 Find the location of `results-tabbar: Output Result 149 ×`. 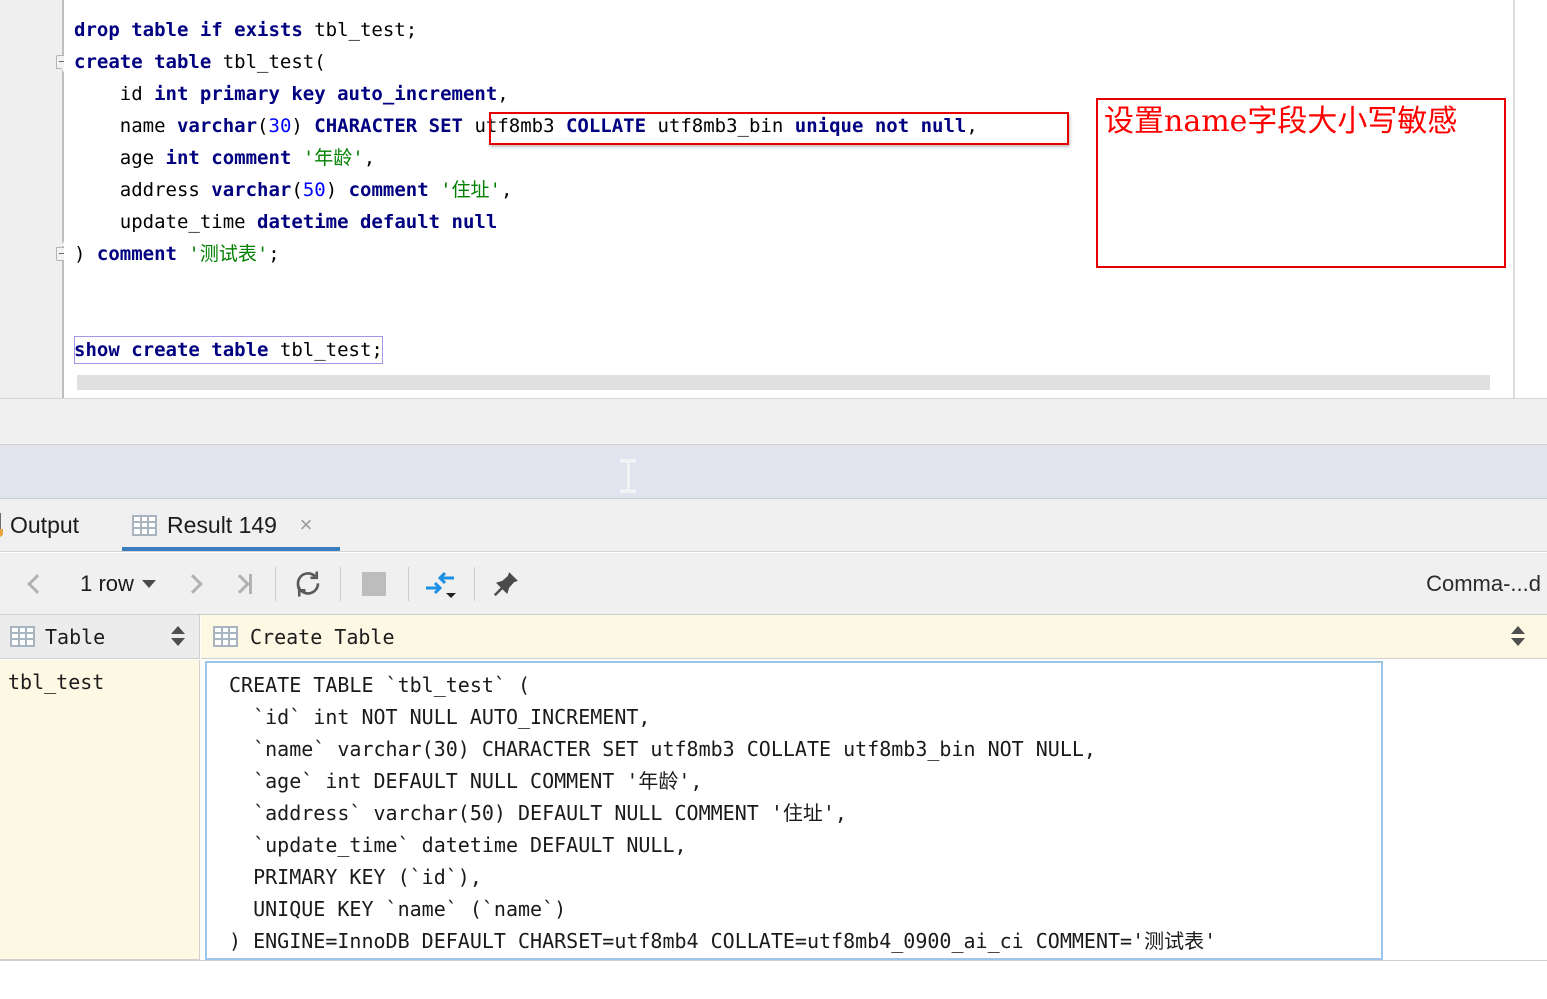

results-tabbar: Output Result 149 × is located at coordinates (773, 525).